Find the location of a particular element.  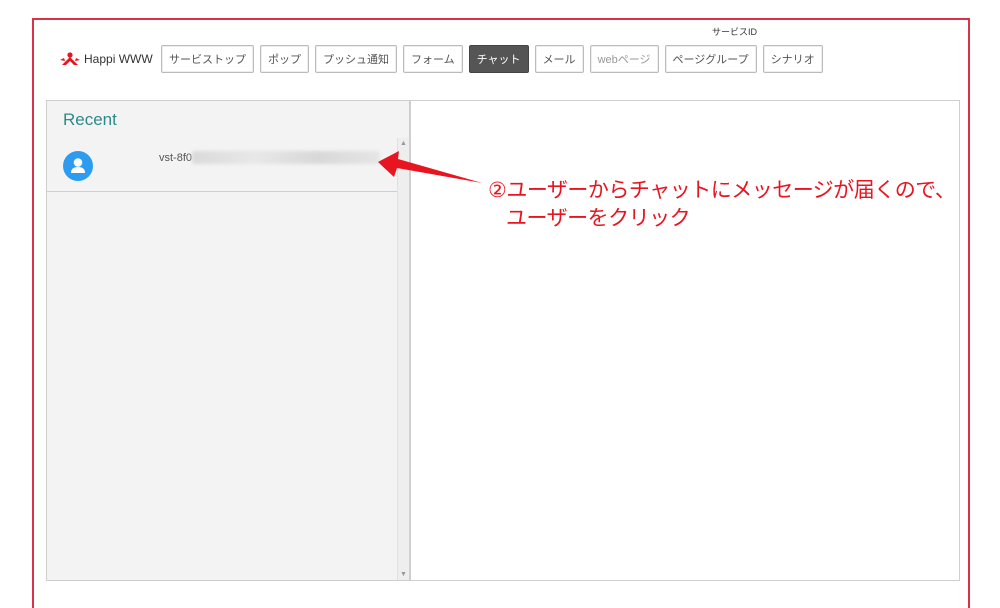

list-scrollbar: ▲ ▼ is located at coordinates (403, 359).